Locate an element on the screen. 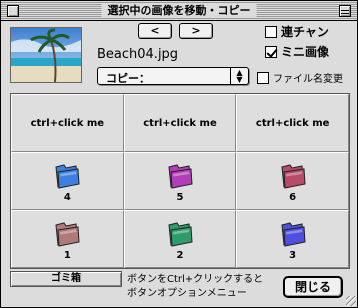 The width and height of the screenshot is (358, 308). rename-file-option: ファイル名変更 is located at coordinates (300, 77).